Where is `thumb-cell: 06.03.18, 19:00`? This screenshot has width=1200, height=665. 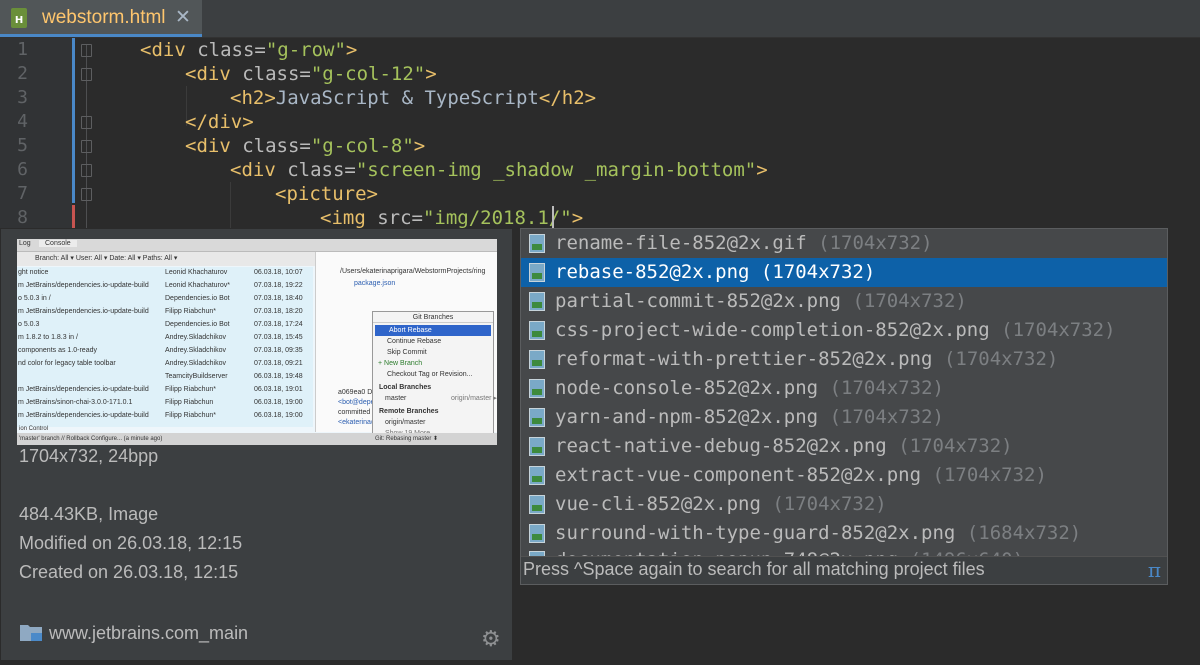 thumb-cell: 06.03.18, 19:00 is located at coordinates (278, 415).